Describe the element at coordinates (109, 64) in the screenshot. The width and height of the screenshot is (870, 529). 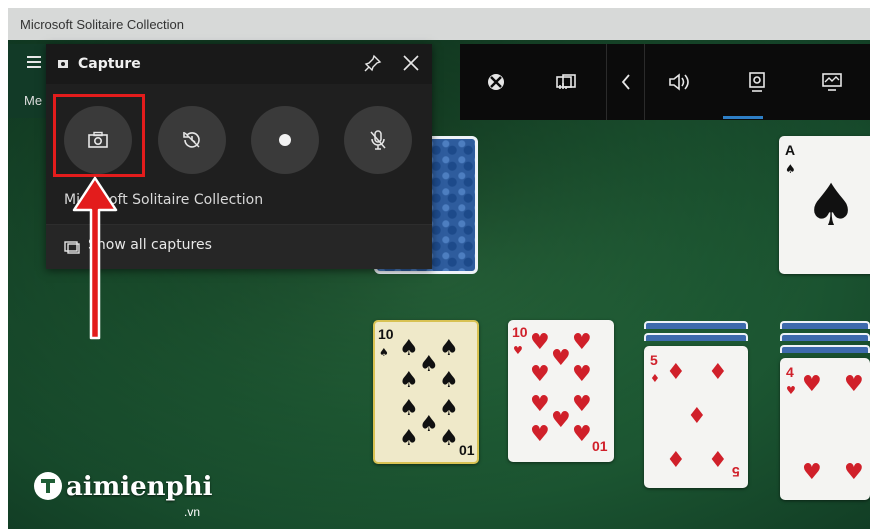
I see `capture-title: Capture` at that location.